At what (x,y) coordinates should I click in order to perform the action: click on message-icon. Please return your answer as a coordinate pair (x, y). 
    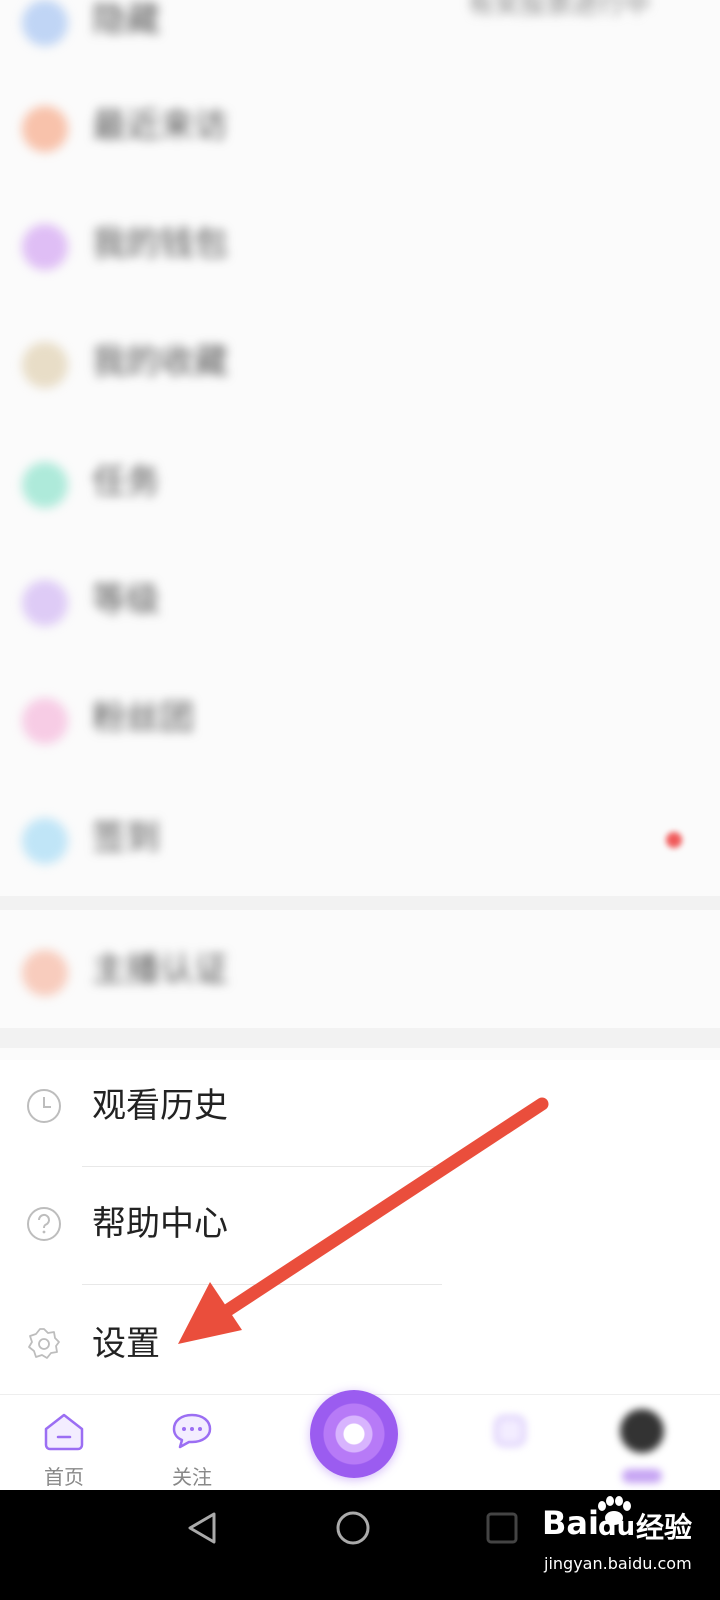
    Looking at the image, I should click on (510, 1431).